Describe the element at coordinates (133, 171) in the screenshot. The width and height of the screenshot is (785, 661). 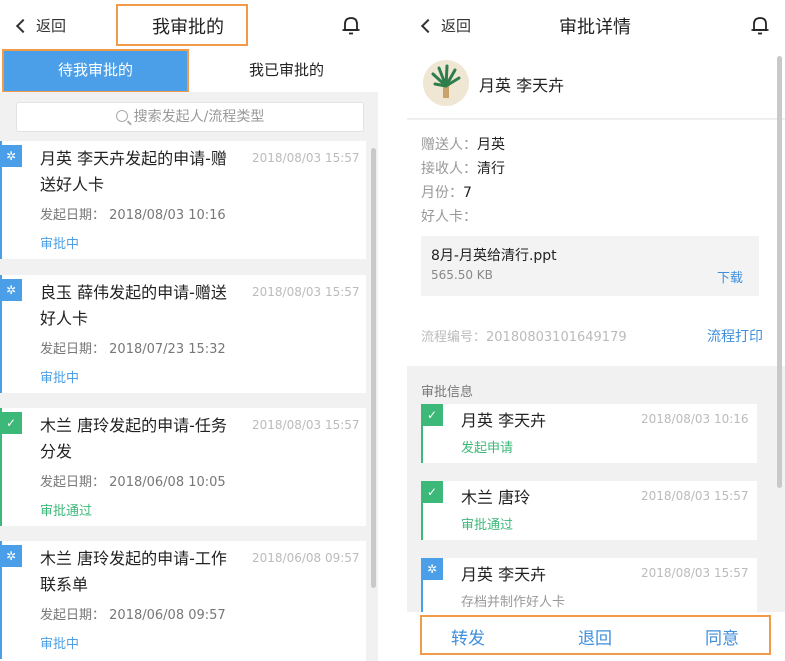
I see `request-title: 月英 李天卉发起的申请-赠送好人卡` at that location.